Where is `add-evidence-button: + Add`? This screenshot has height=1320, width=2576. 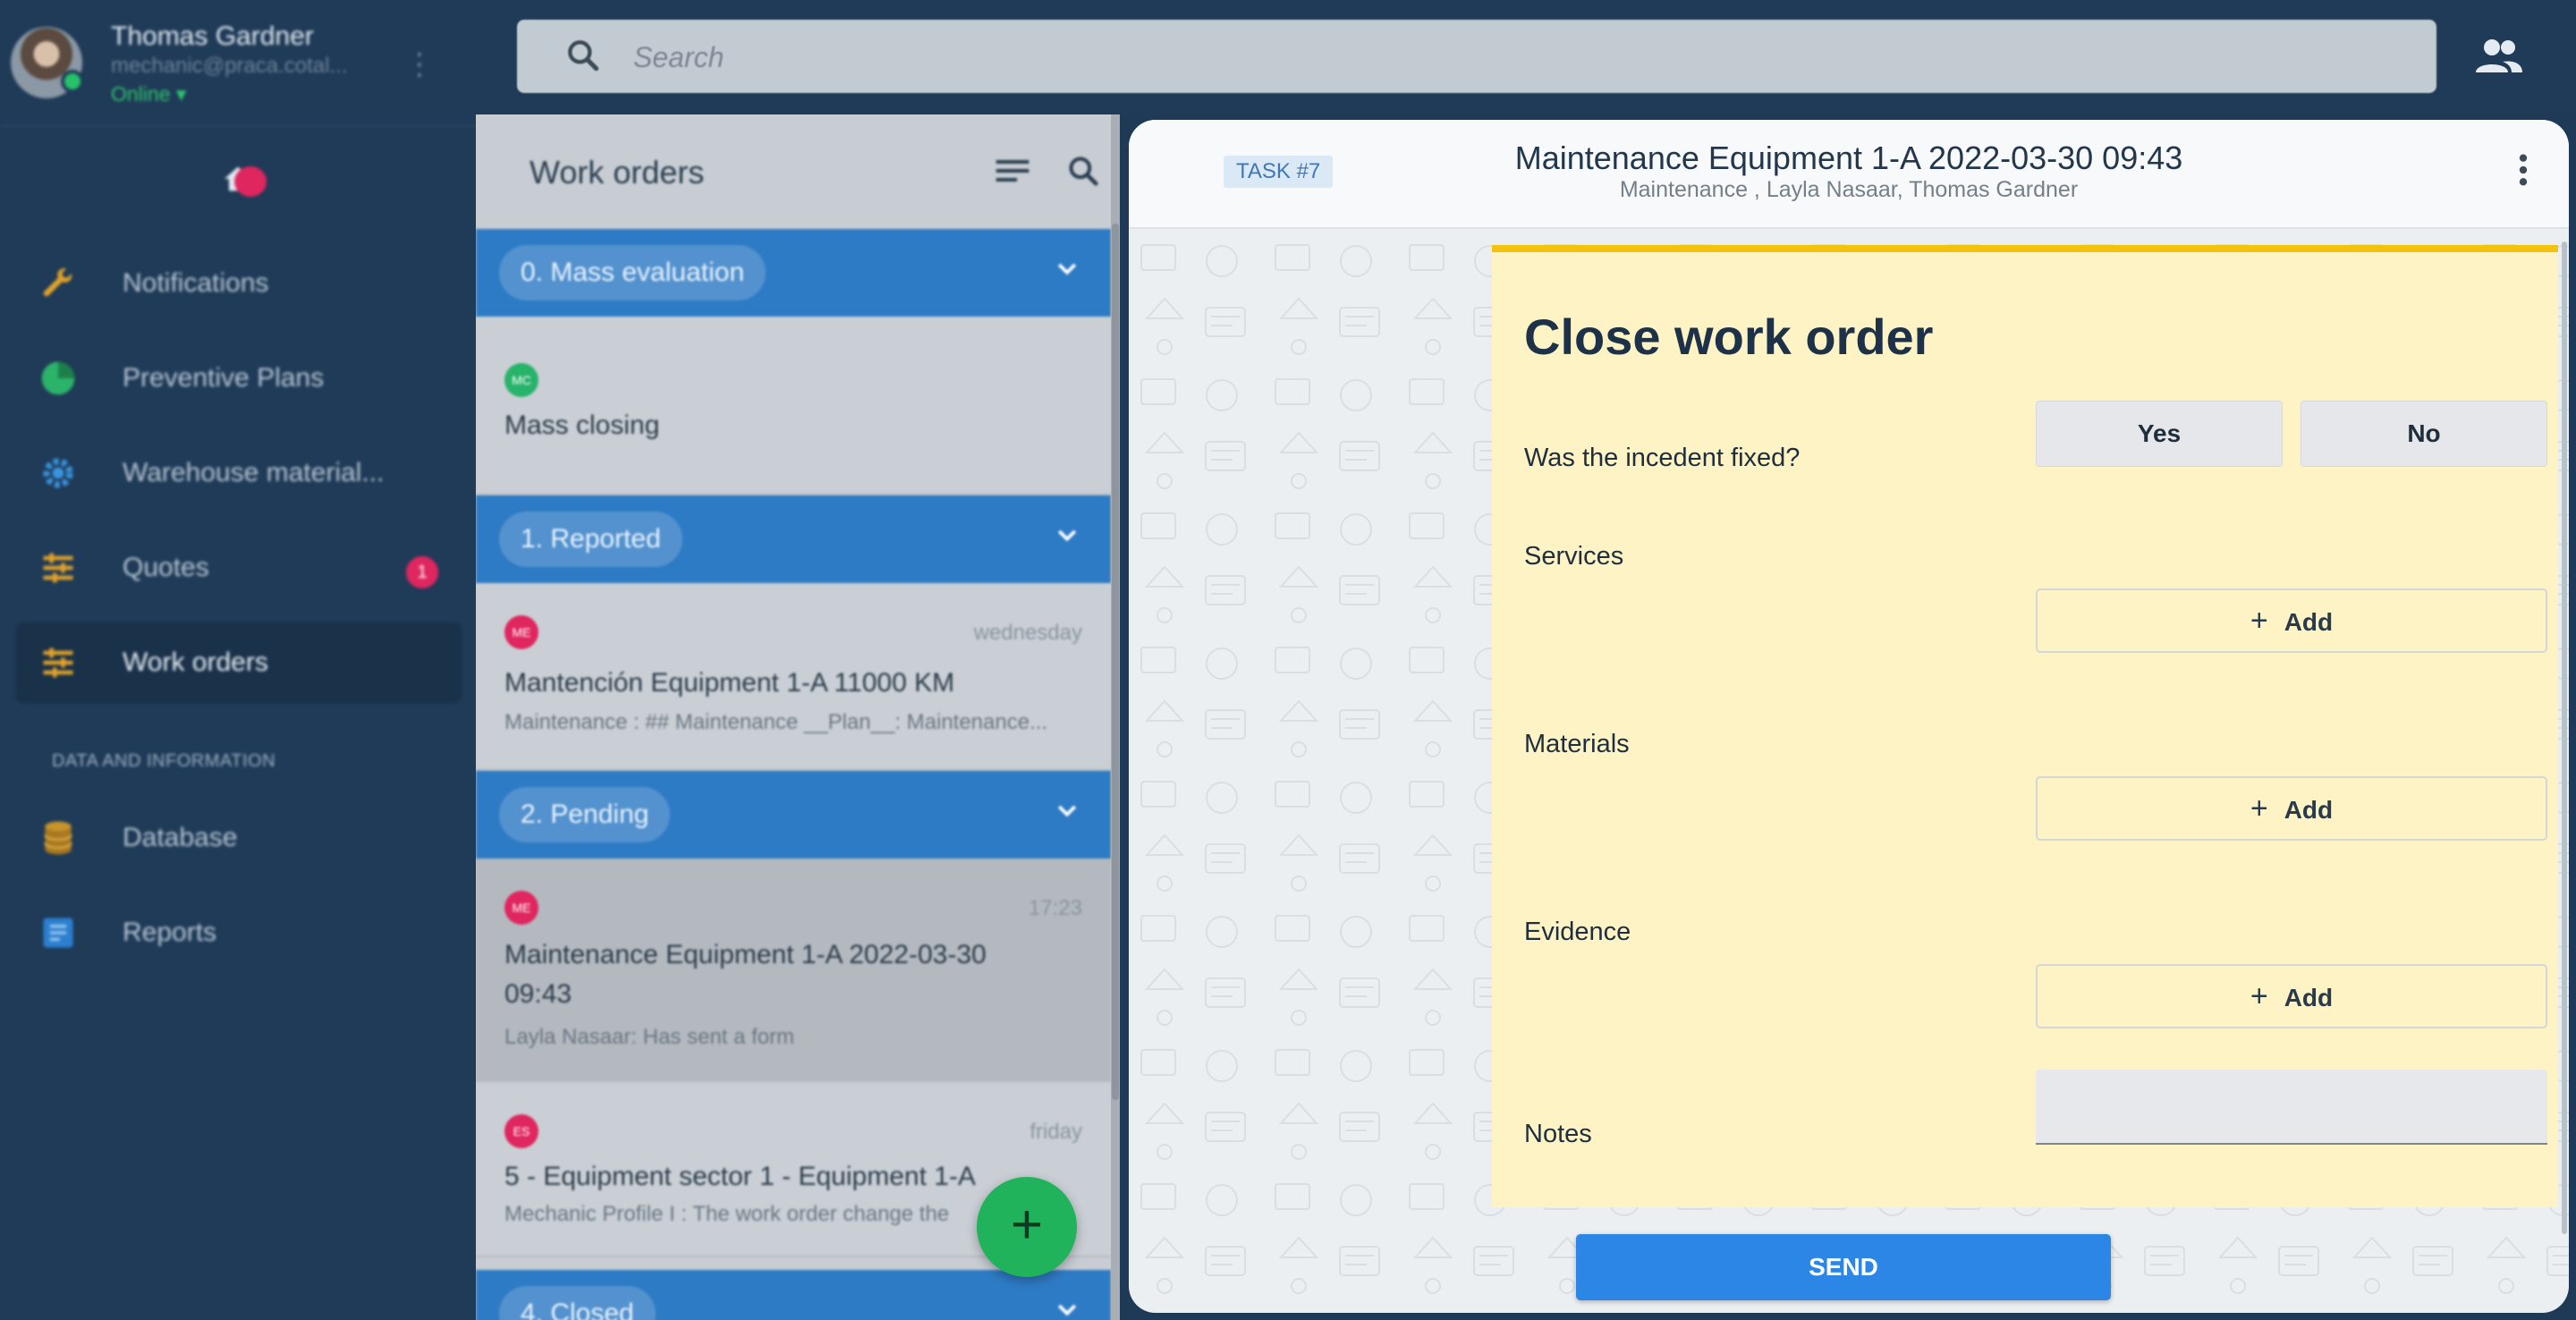 add-evidence-button: + Add is located at coordinates (2291, 996).